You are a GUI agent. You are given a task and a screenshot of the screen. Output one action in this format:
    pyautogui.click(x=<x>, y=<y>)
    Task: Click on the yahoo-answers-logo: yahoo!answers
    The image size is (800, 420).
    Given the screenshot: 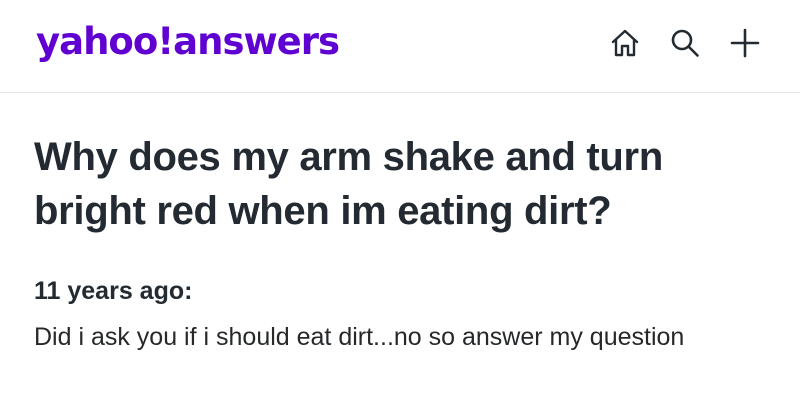 What is the action you would take?
    pyautogui.click(x=188, y=42)
    